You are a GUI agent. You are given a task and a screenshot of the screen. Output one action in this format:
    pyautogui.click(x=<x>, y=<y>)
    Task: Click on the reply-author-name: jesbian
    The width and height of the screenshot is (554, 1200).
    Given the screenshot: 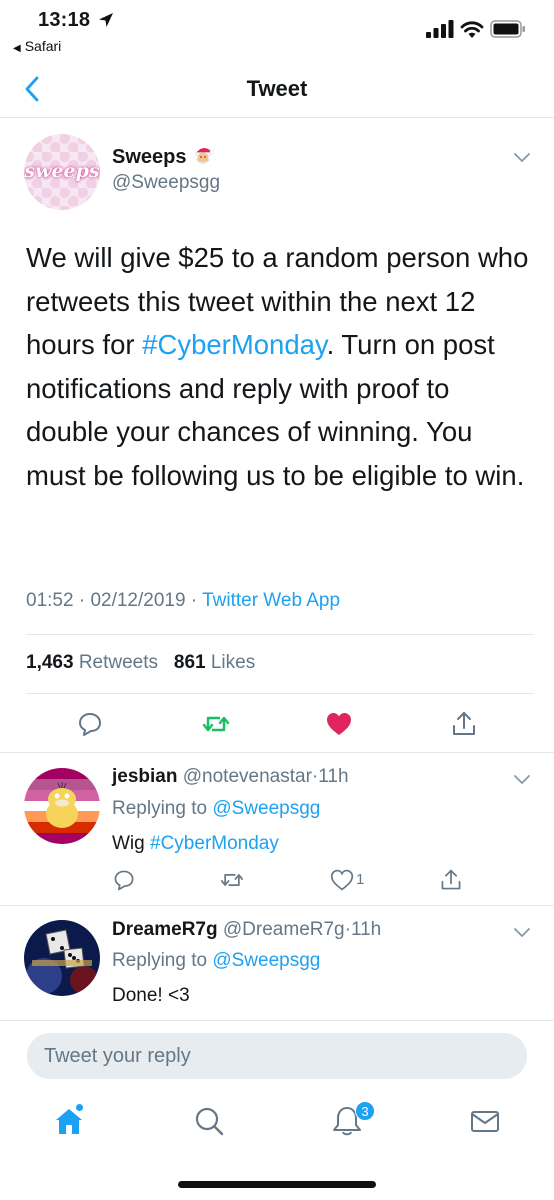 What is the action you would take?
    pyautogui.click(x=145, y=776)
    